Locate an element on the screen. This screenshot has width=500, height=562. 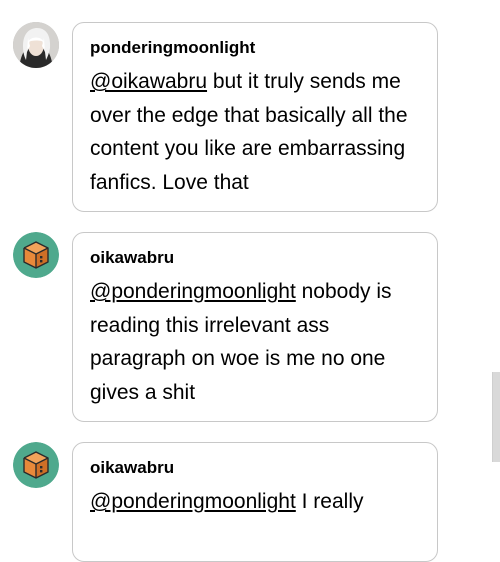
scrollbar-thumb is located at coordinates (496, 417).